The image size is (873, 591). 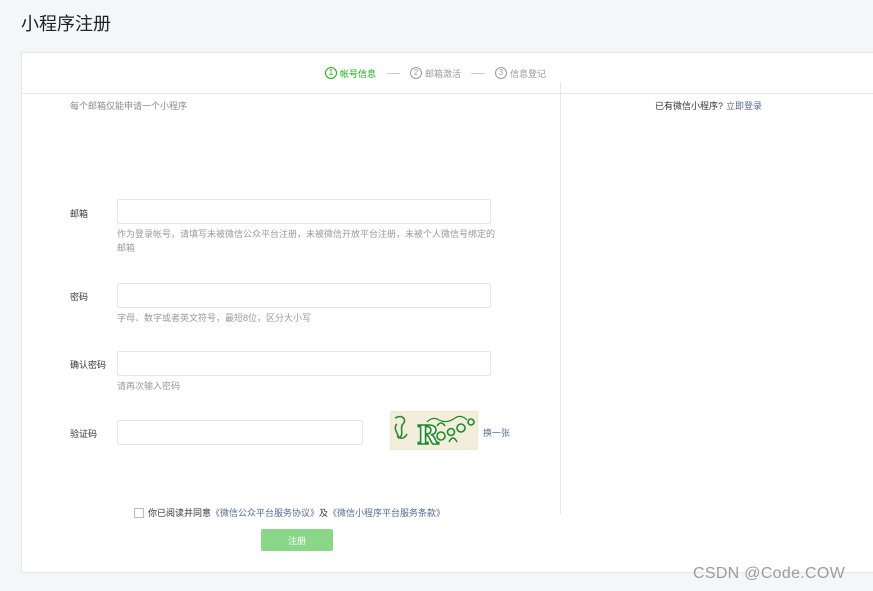 I want to click on captcha-image: R, so click(x=434, y=431).